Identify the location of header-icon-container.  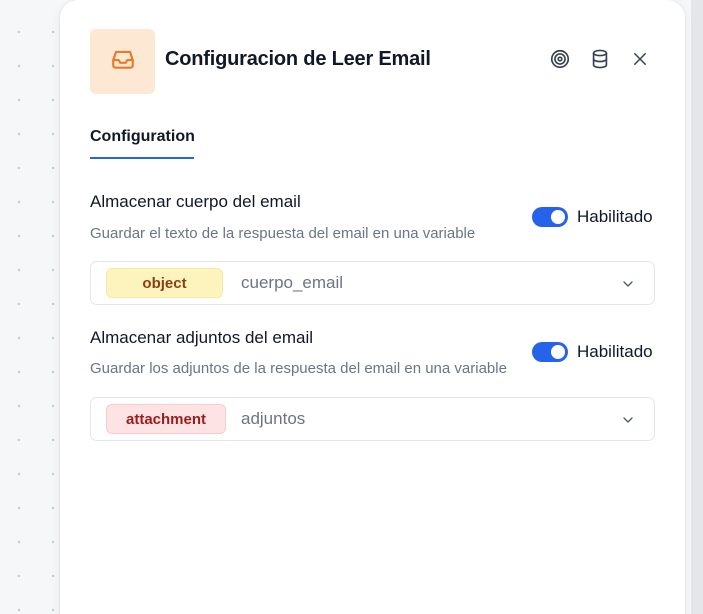
(122, 61).